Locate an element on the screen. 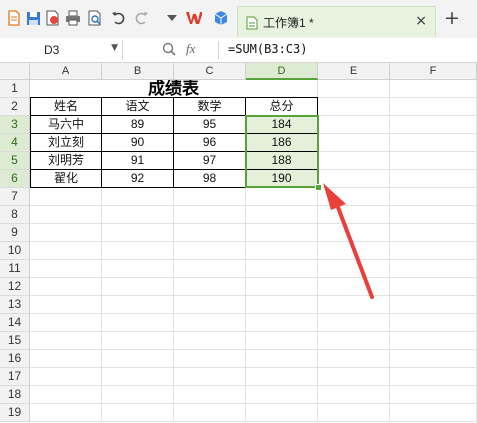 The width and height of the screenshot is (477, 423). cell-c14 is located at coordinates (210, 323).